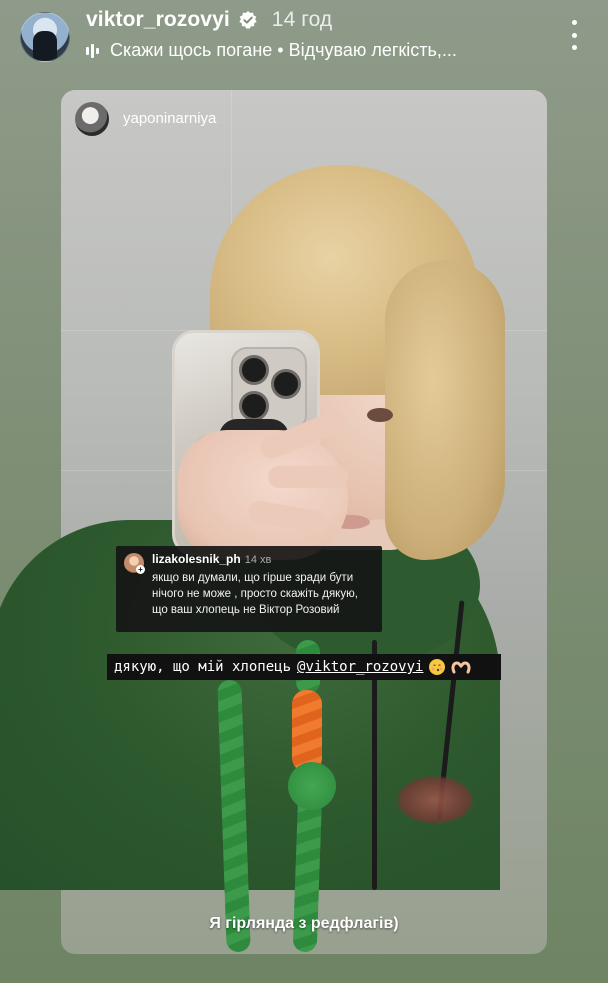 This screenshot has width=608, height=983. I want to click on more-vertical-icon, so click(574, 35).